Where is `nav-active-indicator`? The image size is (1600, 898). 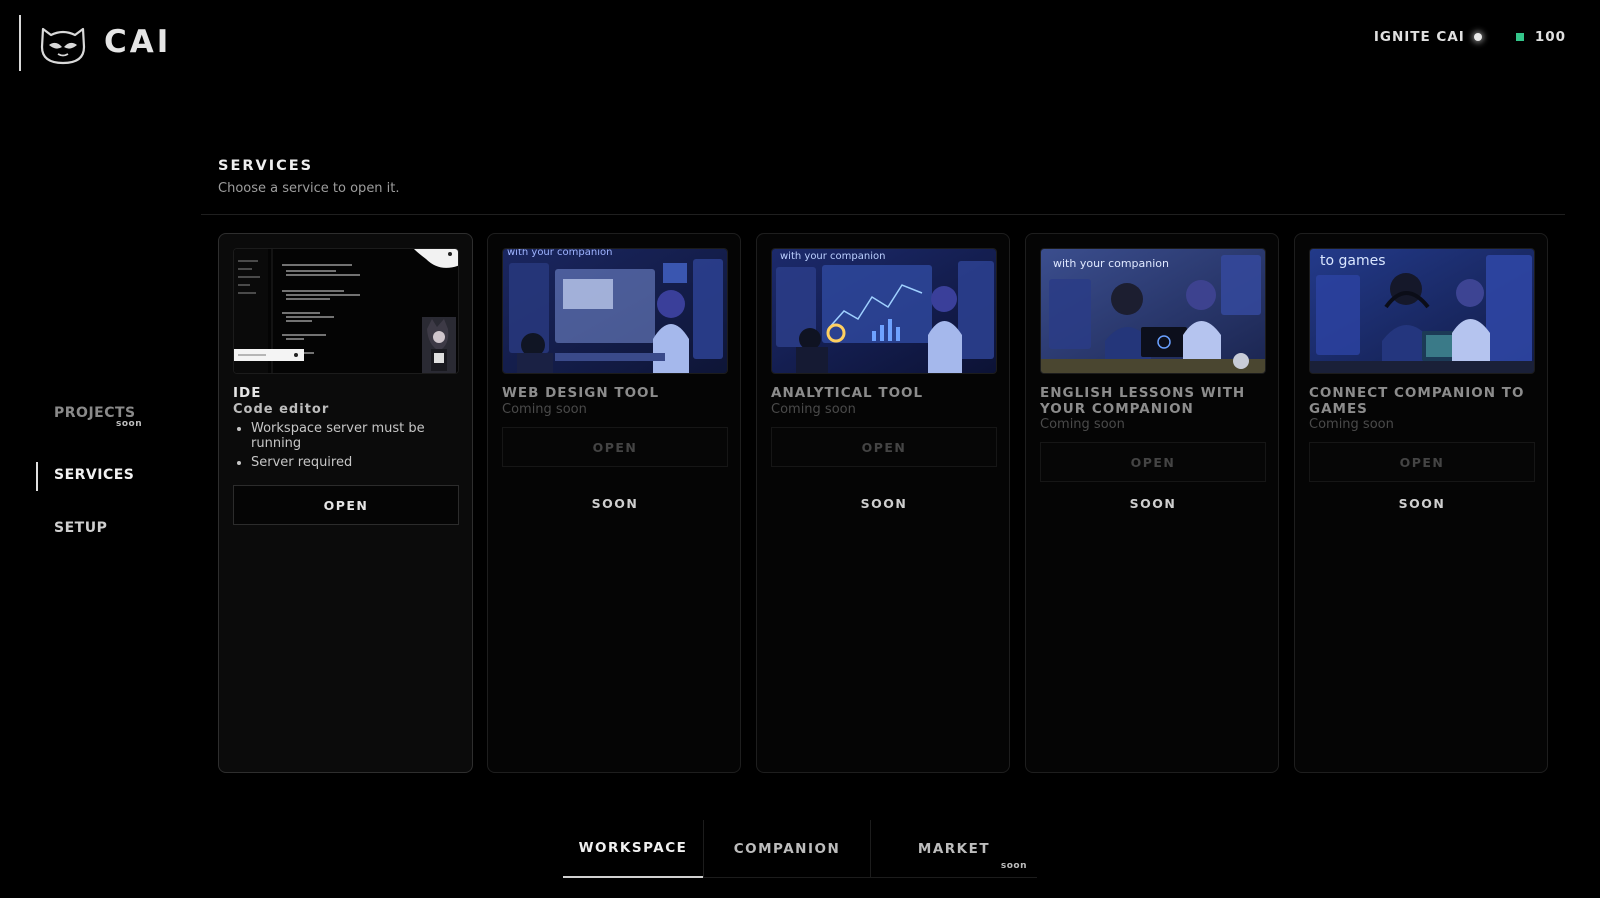 nav-active-indicator is located at coordinates (37, 476).